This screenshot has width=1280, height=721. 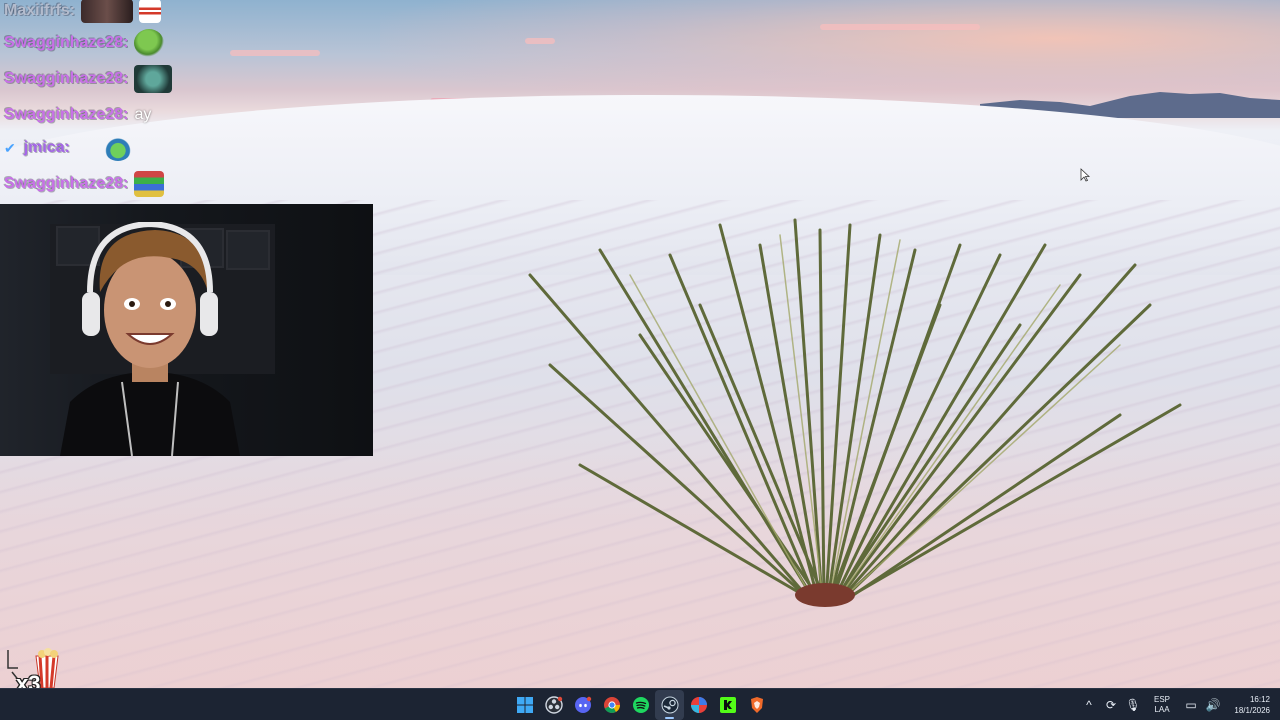 What do you see at coordinates (10, 147) in the screenshot?
I see `verified-badge-icon: ✔` at bounding box center [10, 147].